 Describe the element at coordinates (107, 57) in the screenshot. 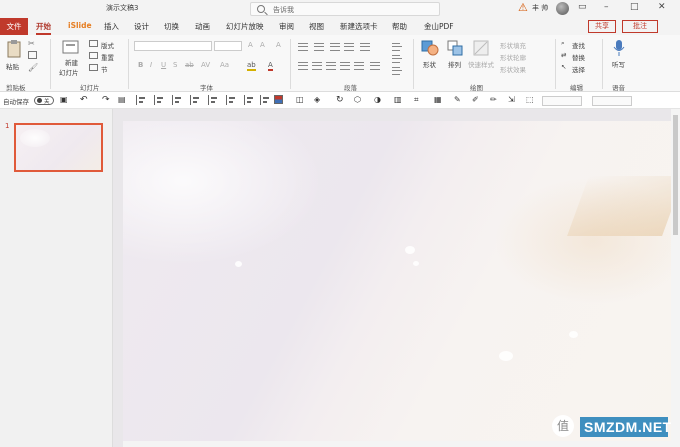

I see `reset-label: 重置` at that location.